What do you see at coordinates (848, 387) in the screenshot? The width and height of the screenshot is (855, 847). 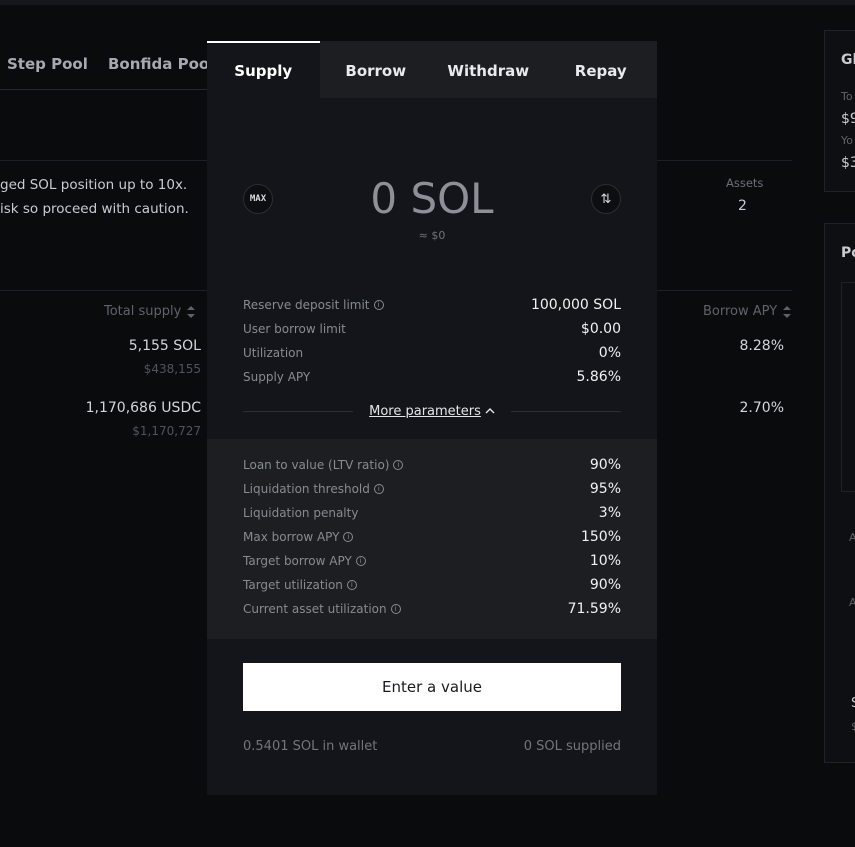 I see `position-inner-box` at bounding box center [848, 387].